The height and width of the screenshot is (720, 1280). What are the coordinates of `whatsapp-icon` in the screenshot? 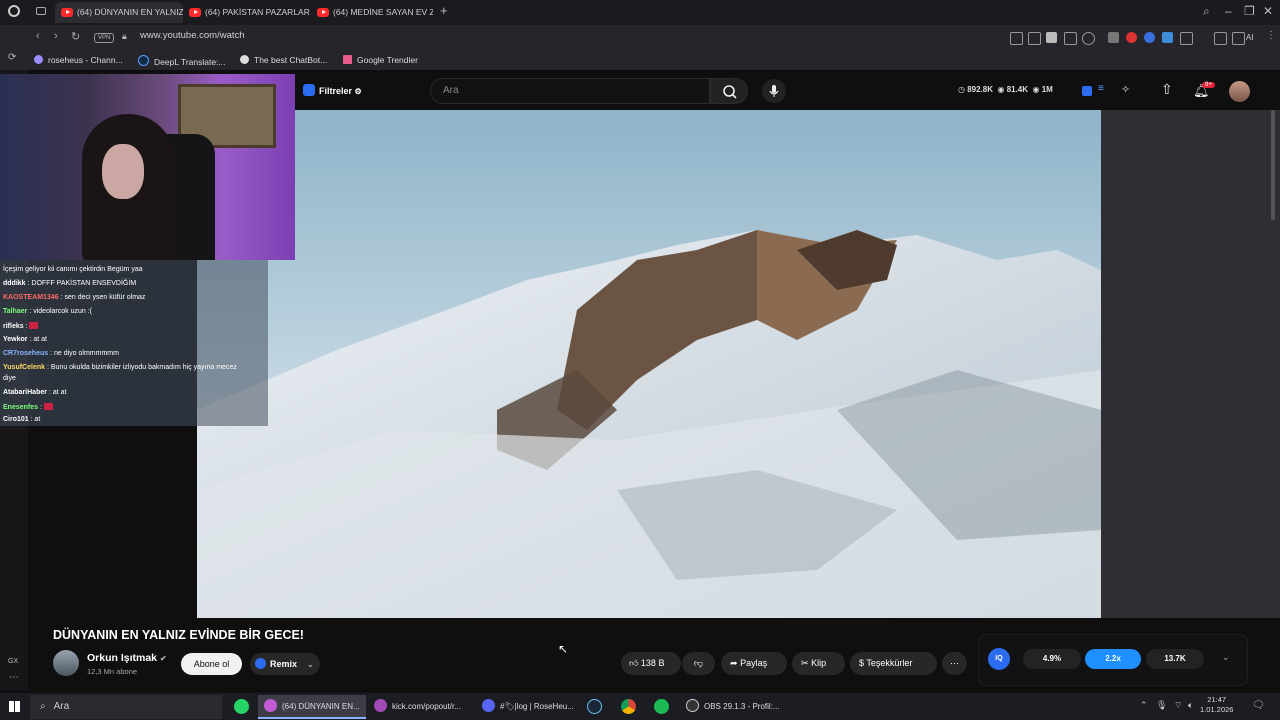 It's located at (241, 706).